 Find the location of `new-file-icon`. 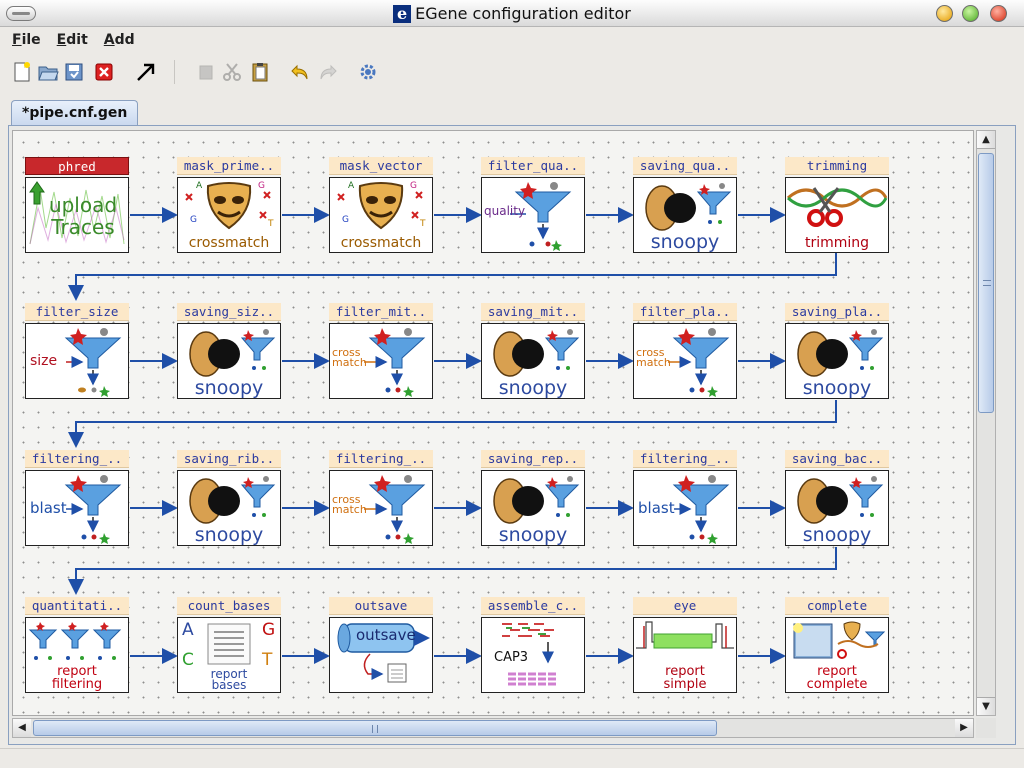

new-file-icon is located at coordinates (22, 72).